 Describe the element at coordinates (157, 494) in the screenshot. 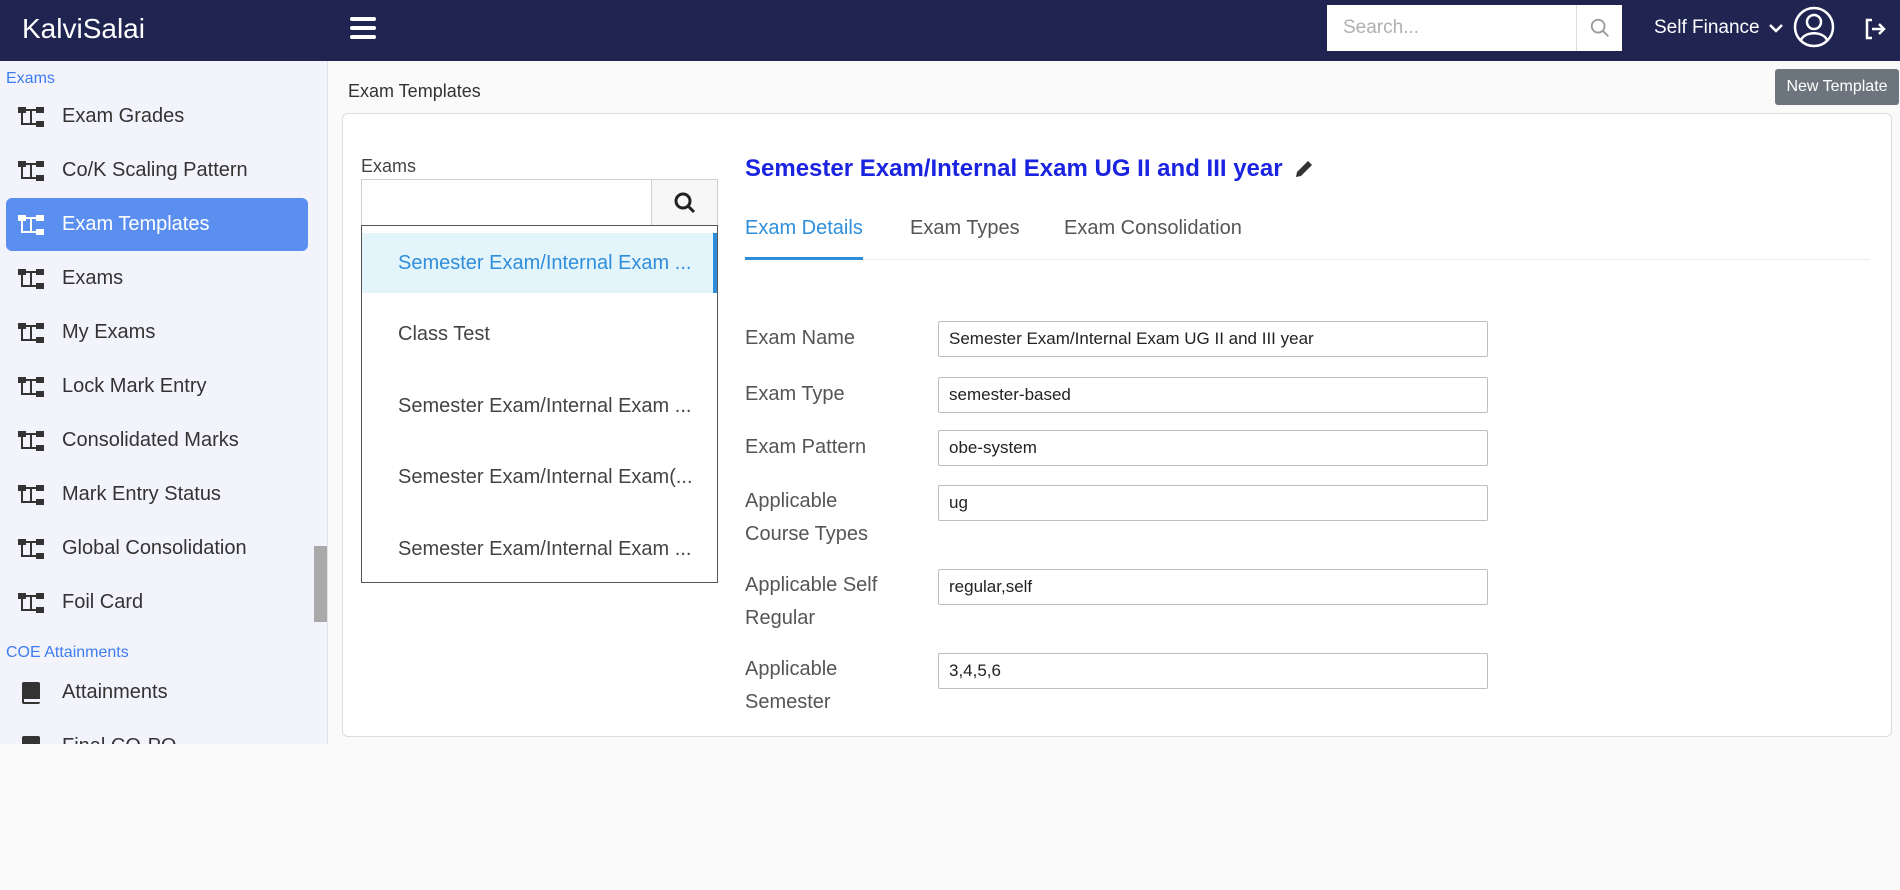

I see `sidebar-item-mark-entry-status: Mark Entry Status` at that location.